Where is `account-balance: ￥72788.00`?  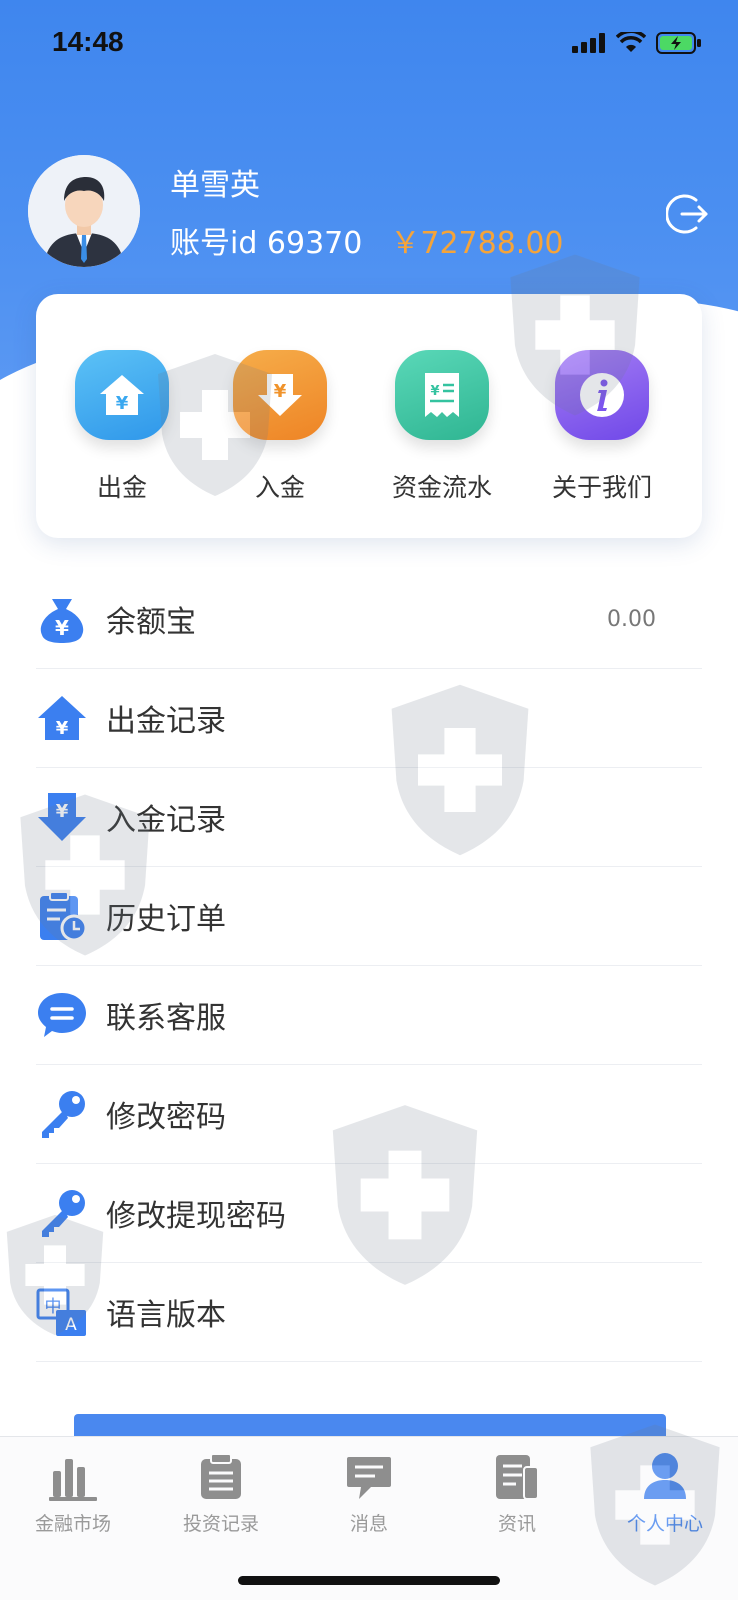 account-balance: ￥72788.00 is located at coordinates (477, 243).